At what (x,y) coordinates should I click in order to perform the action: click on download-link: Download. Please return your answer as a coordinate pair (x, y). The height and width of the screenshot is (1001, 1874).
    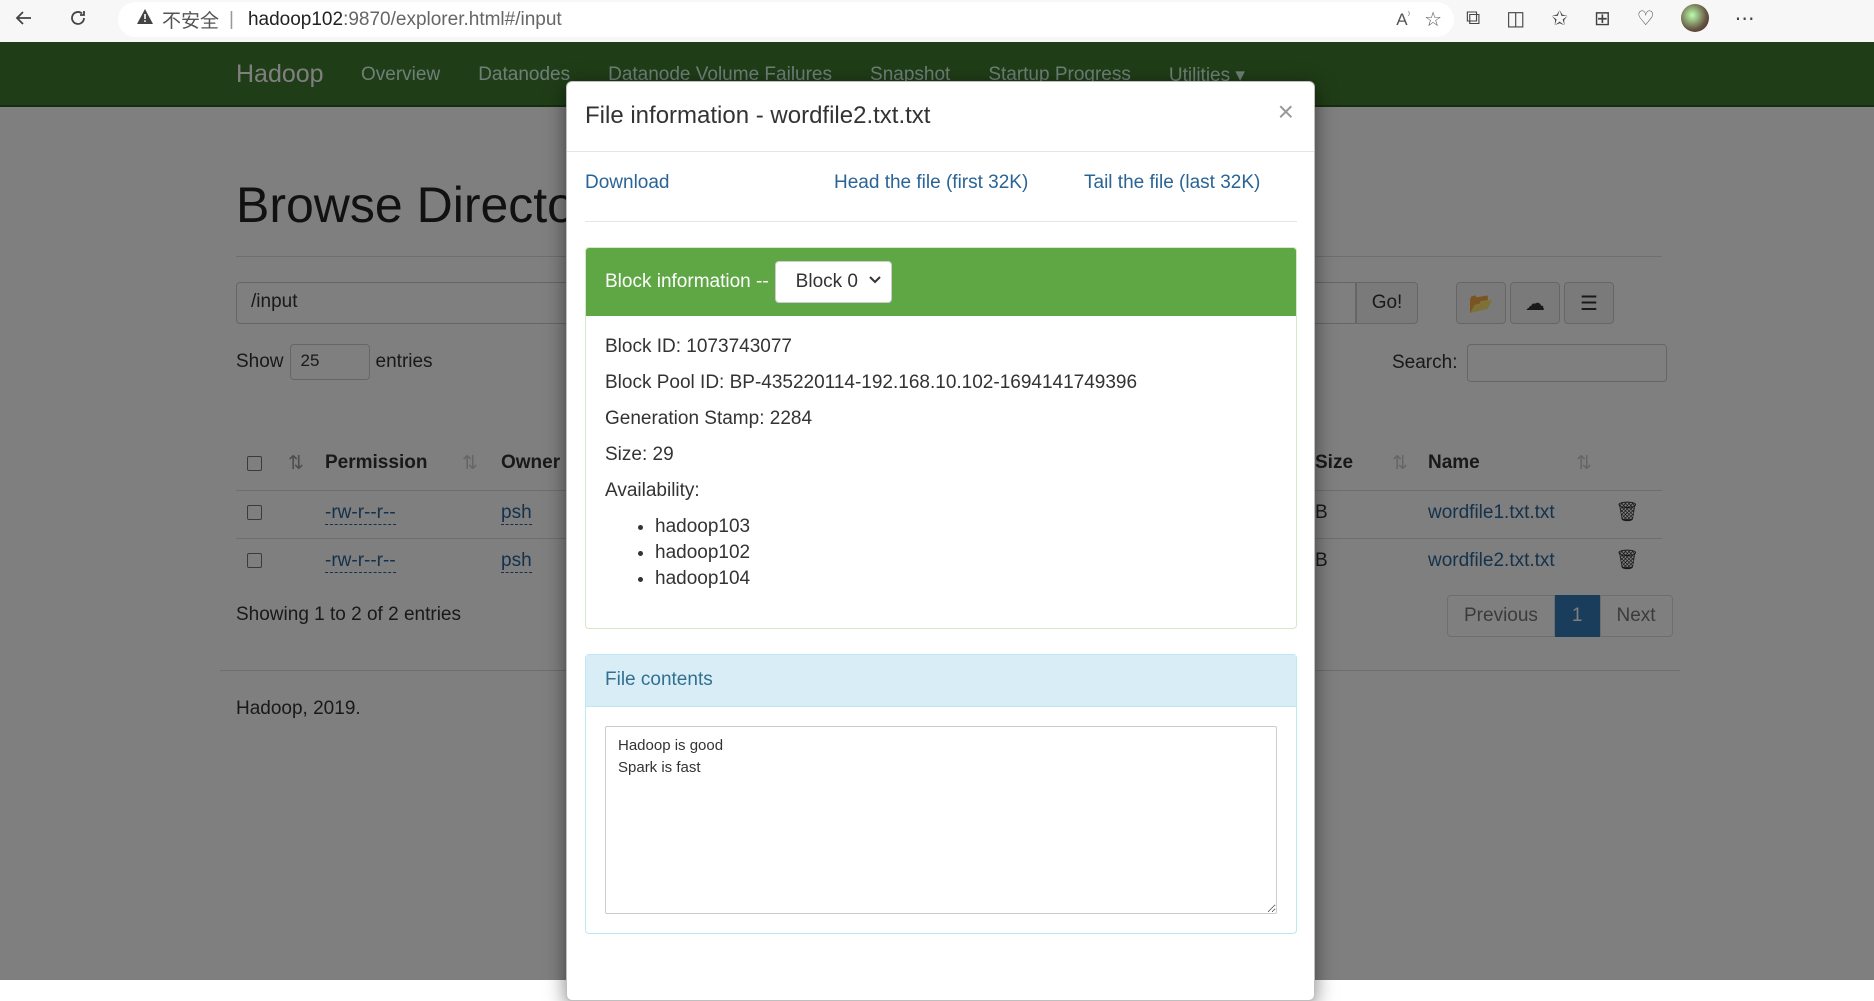
    Looking at the image, I should click on (627, 183).